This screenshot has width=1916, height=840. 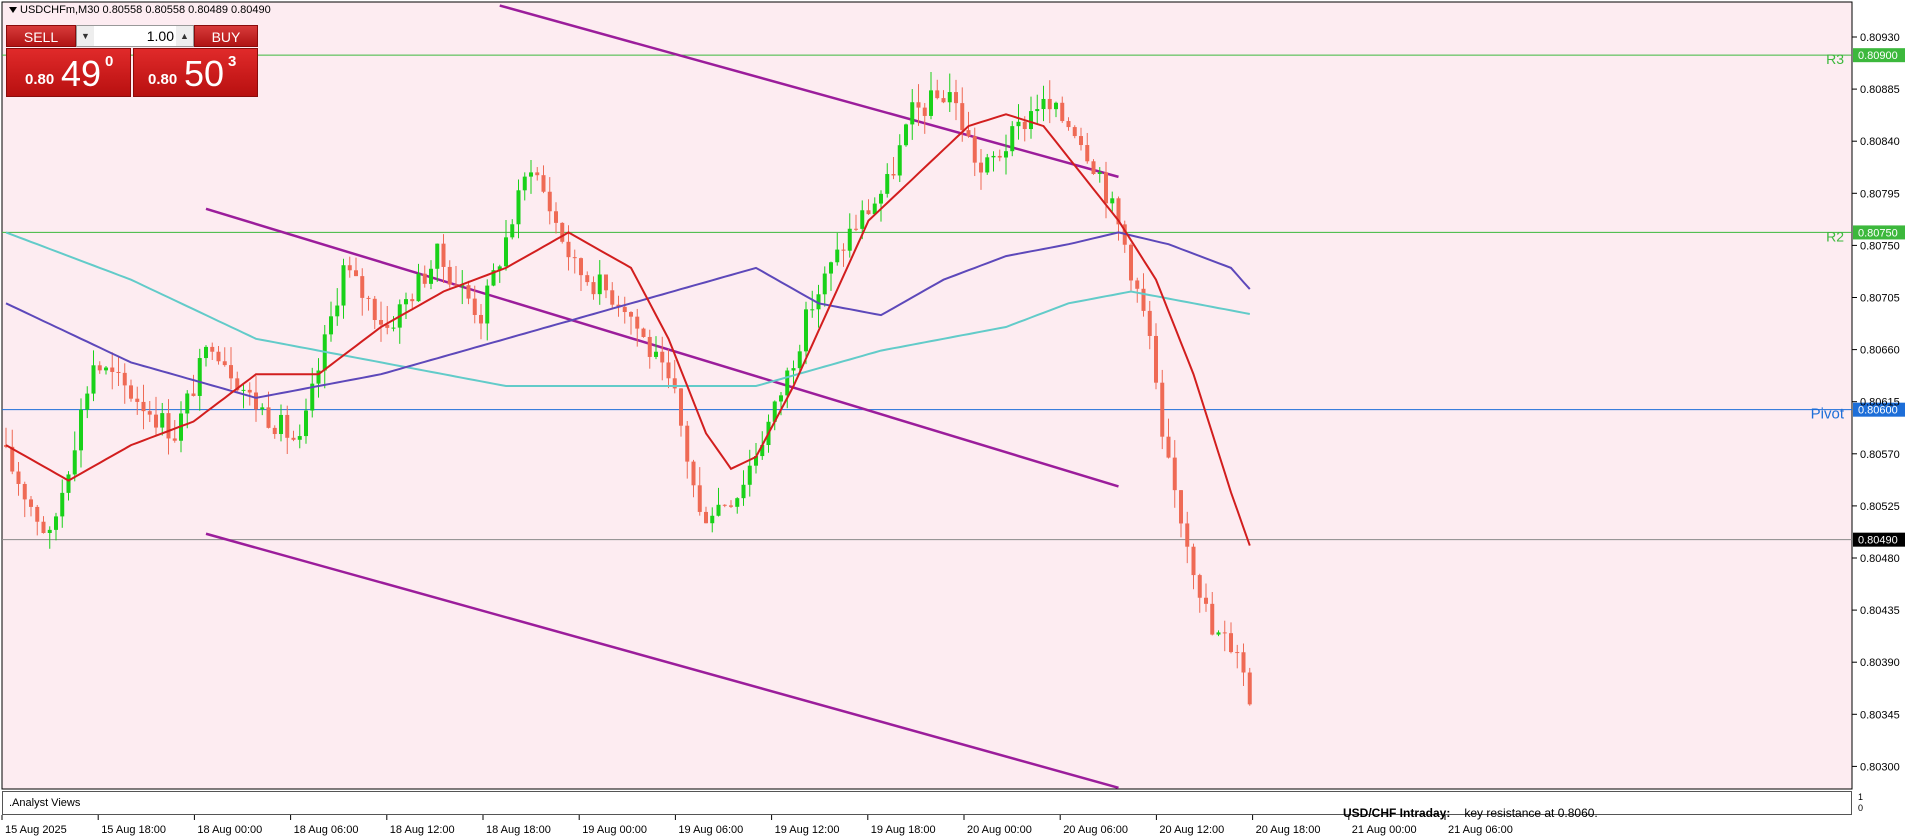 What do you see at coordinates (1835, 59) in the screenshot?
I see `level-name-r3: R3` at bounding box center [1835, 59].